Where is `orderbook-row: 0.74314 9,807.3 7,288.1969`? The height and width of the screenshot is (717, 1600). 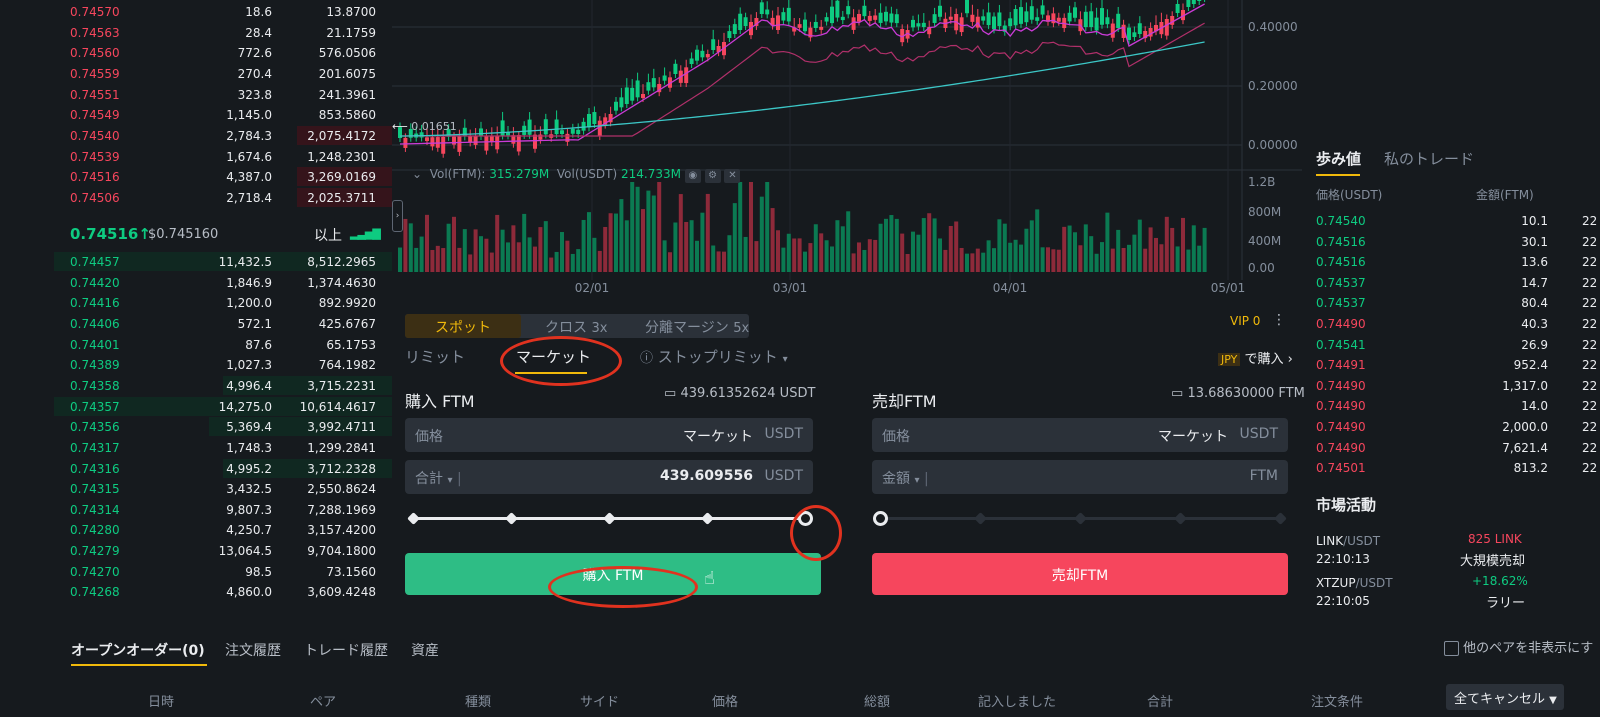
orderbook-row: 0.74314 9,807.3 7,288.1969 is located at coordinates (223, 509).